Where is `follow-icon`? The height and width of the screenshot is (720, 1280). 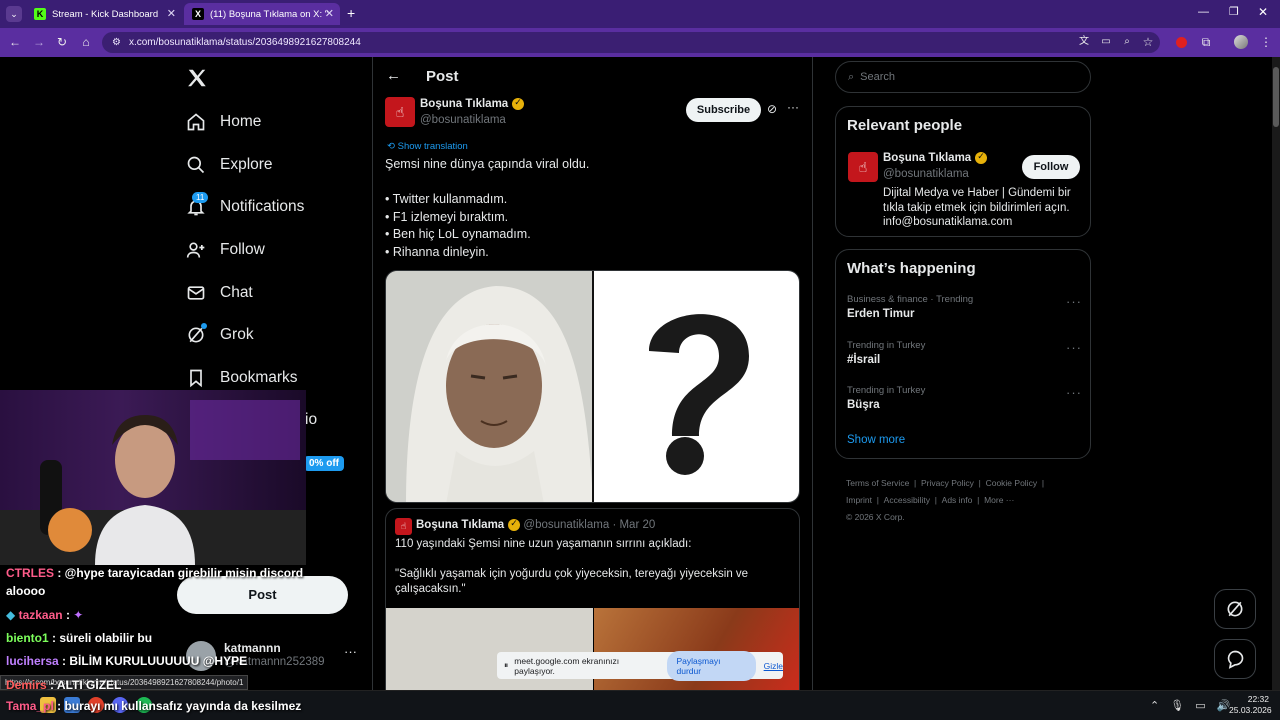
follow-icon is located at coordinates (195, 250).